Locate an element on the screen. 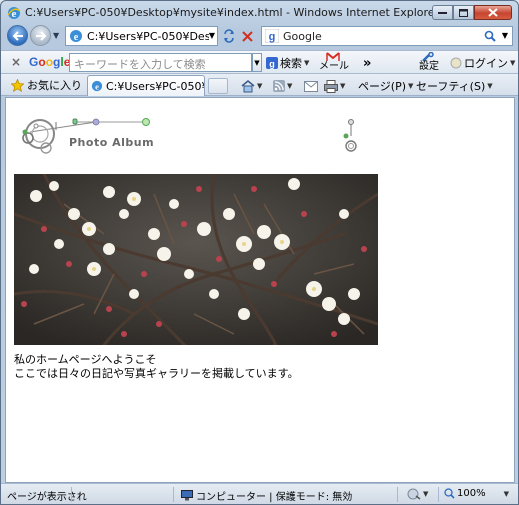  printer-icon is located at coordinates (331, 86).